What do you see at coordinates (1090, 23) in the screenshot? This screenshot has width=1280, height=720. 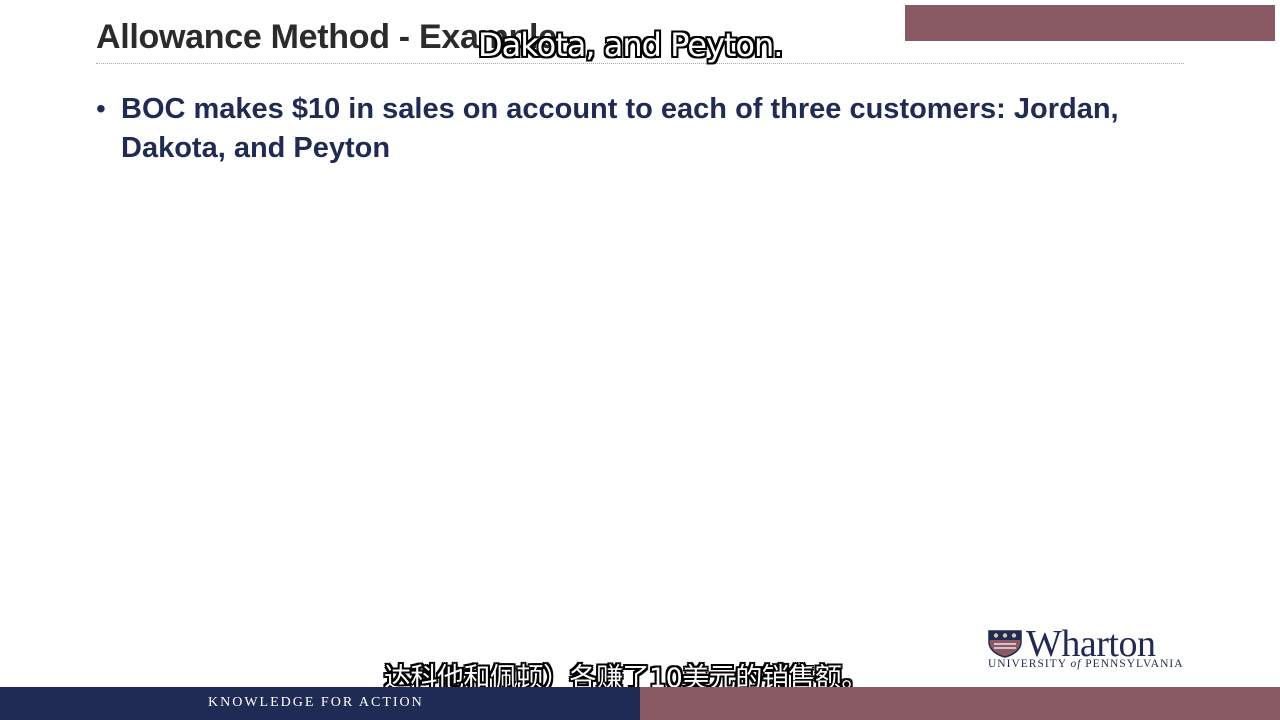 I see `watermark-banner` at bounding box center [1090, 23].